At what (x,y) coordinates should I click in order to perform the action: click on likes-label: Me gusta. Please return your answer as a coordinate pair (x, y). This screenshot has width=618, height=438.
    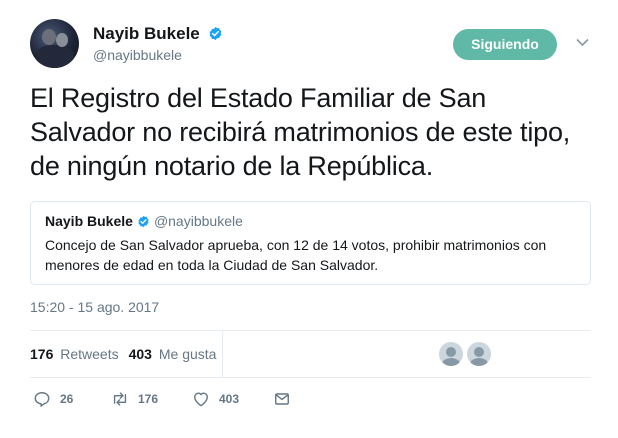
    Looking at the image, I should click on (187, 354).